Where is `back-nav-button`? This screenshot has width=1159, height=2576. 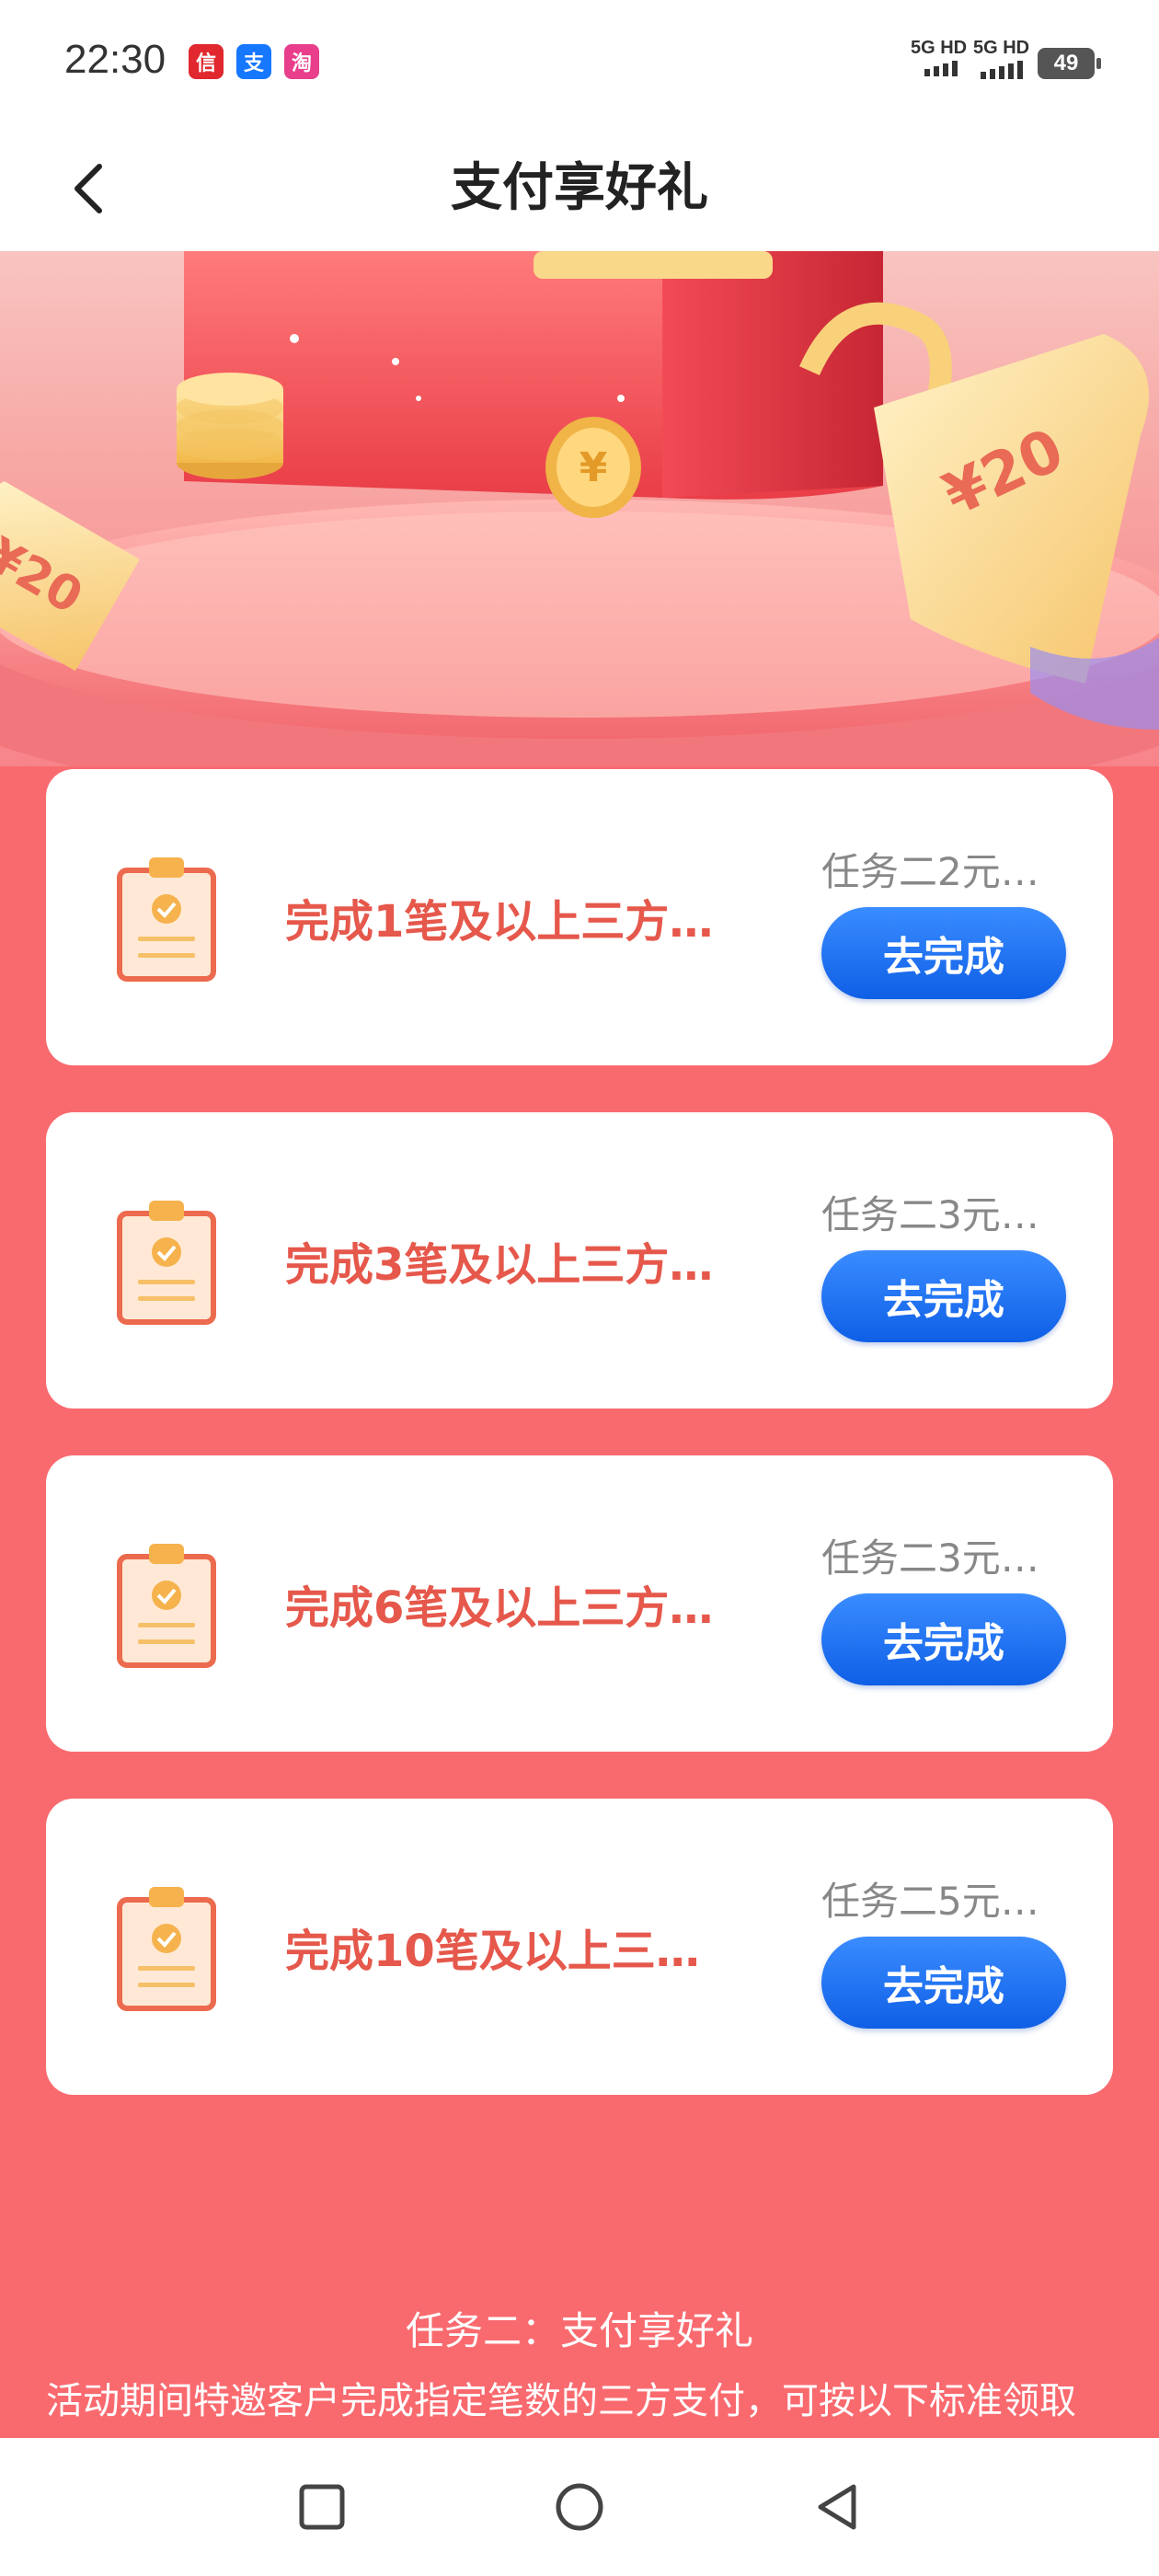
back-nav-button is located at coordinates (837, 2507).